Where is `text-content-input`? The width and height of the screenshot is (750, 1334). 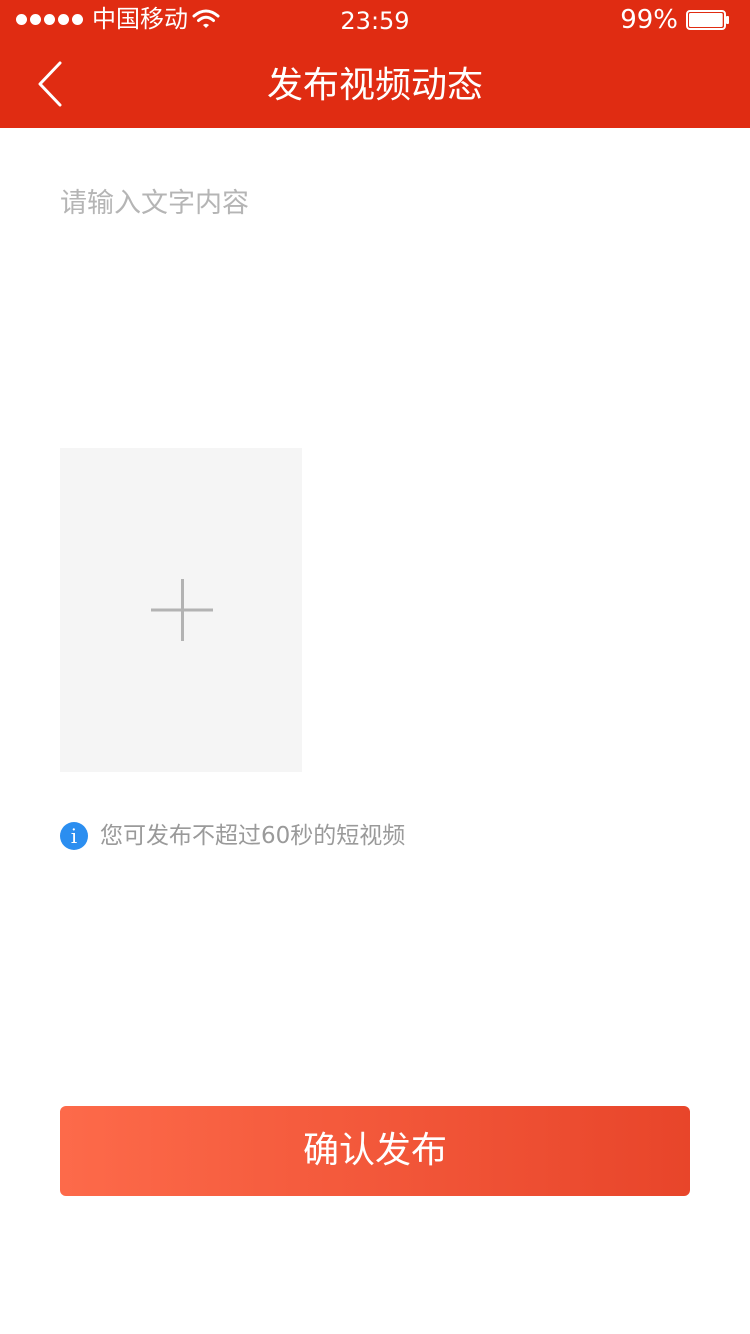 text-content-input is located at coordinates (375, 290).